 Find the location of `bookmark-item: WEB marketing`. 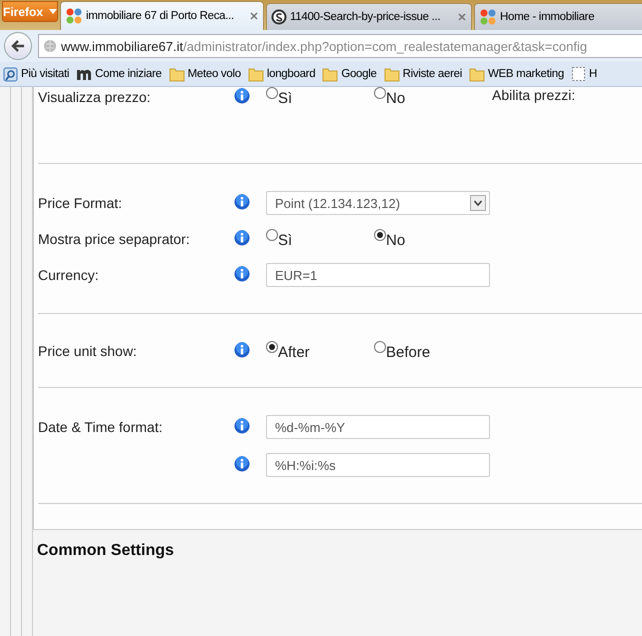

bookmark-item: WEB marketing is located at coordinates (516, 74).